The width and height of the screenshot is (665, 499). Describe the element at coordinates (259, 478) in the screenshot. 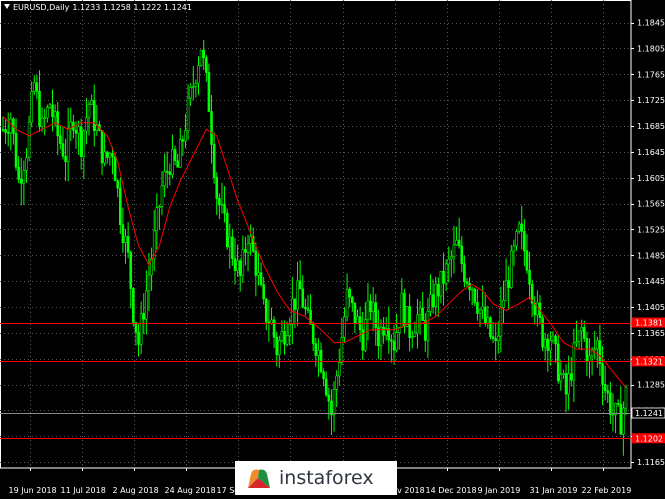

I see `instaforex-logo-icon` at that location.